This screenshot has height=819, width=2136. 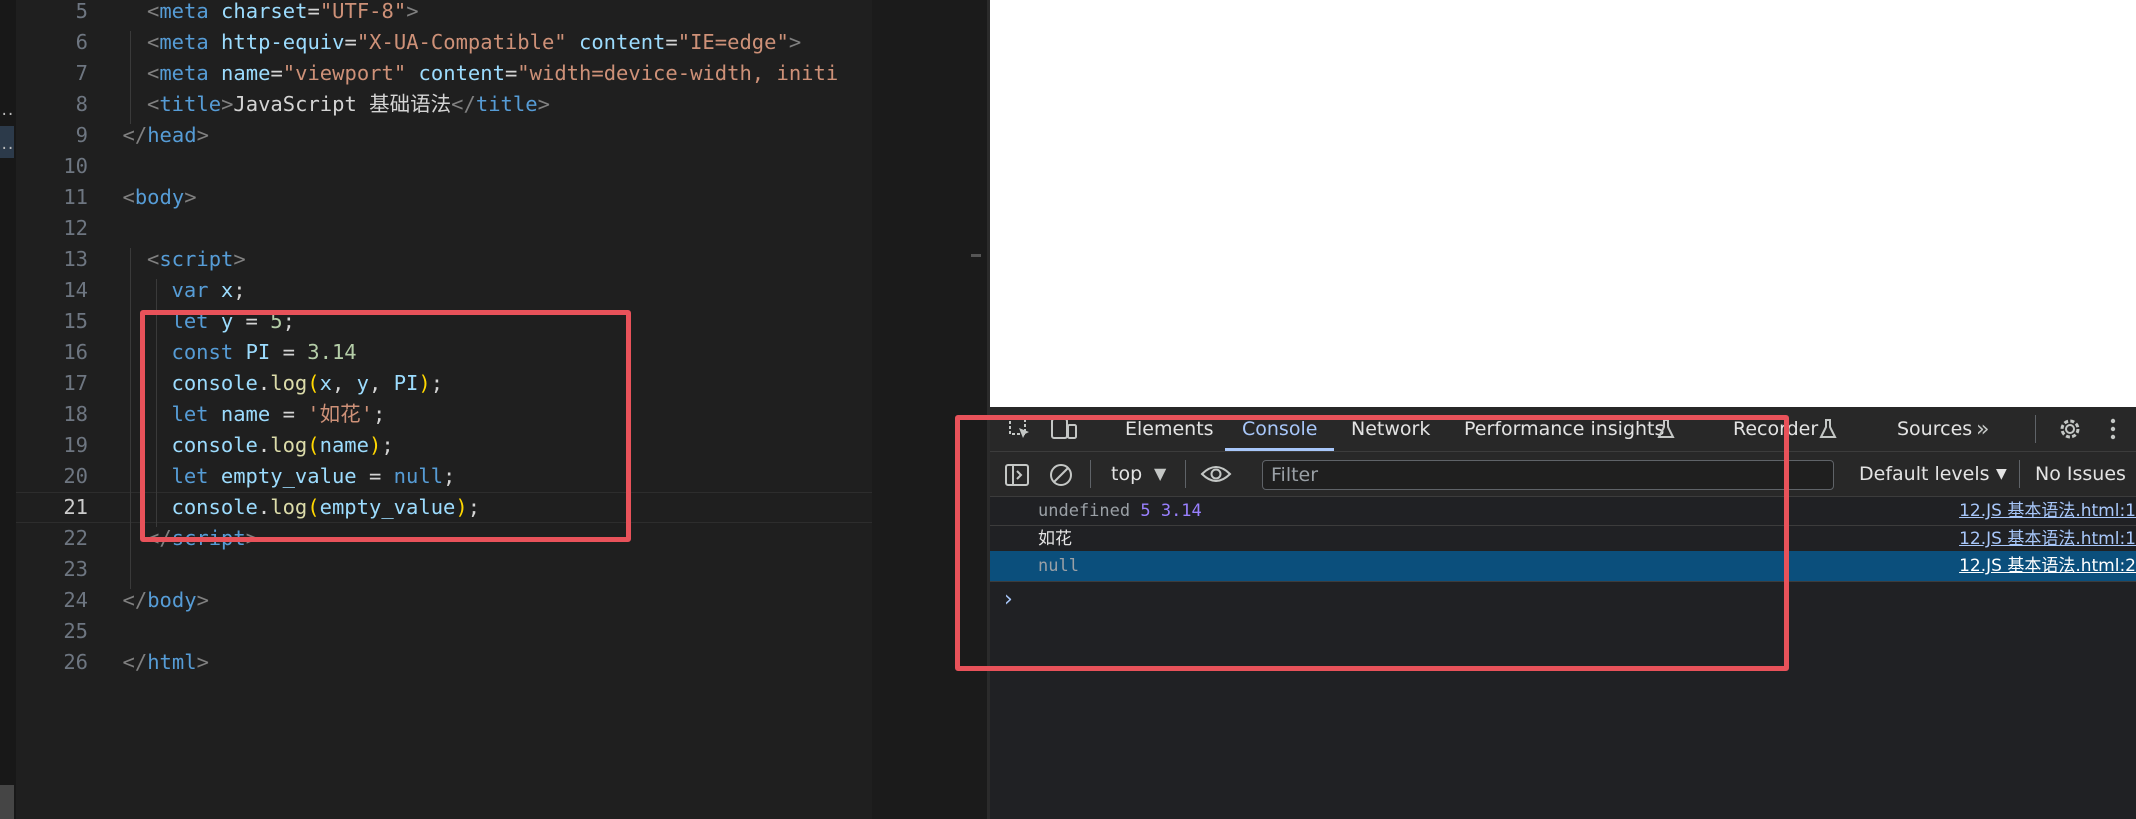 What do you see at coordinates (7, 802) in the screenshot?
I see `scrollbar` at bounding box center [7, 802].